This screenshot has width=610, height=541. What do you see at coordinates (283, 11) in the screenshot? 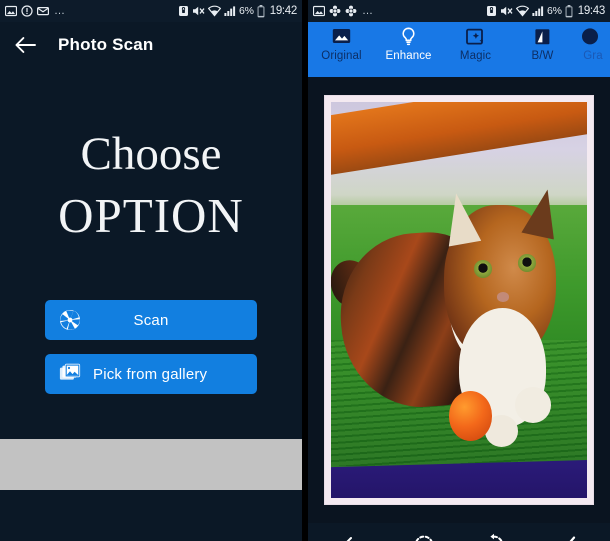
I see `status-clock: 19:42` at bounding box center [283, 11].